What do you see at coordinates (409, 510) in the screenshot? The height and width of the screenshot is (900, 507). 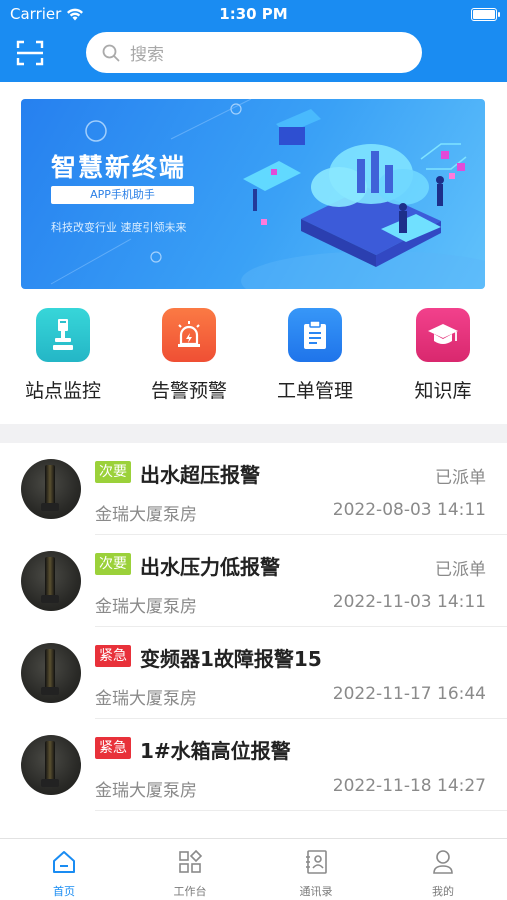 I see `alarm-time: 2022-08-03 14:11` at bounding box center [409, 510].